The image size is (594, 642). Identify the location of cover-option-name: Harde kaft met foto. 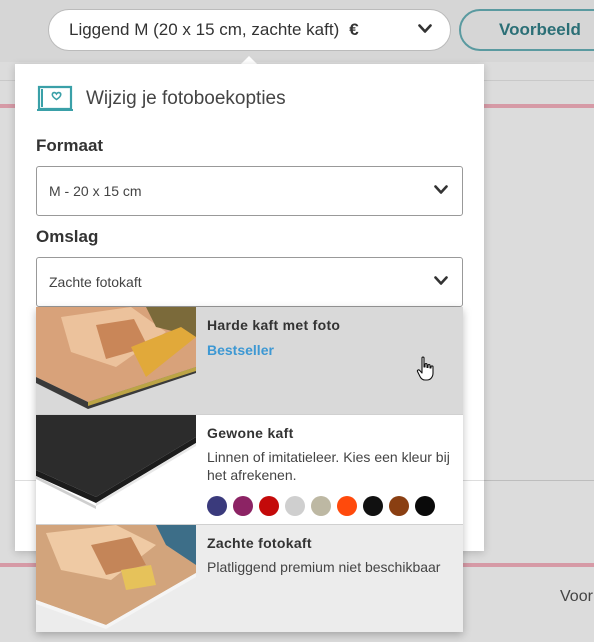
(274, 325).